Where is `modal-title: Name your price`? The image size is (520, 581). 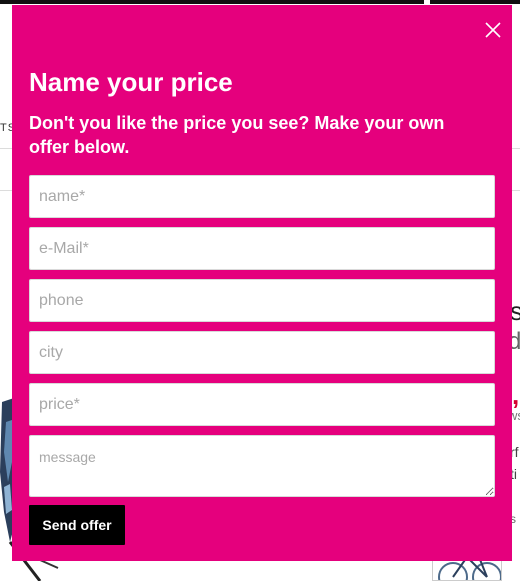 modal-title: Name your price is located at coordinates (131, 82).